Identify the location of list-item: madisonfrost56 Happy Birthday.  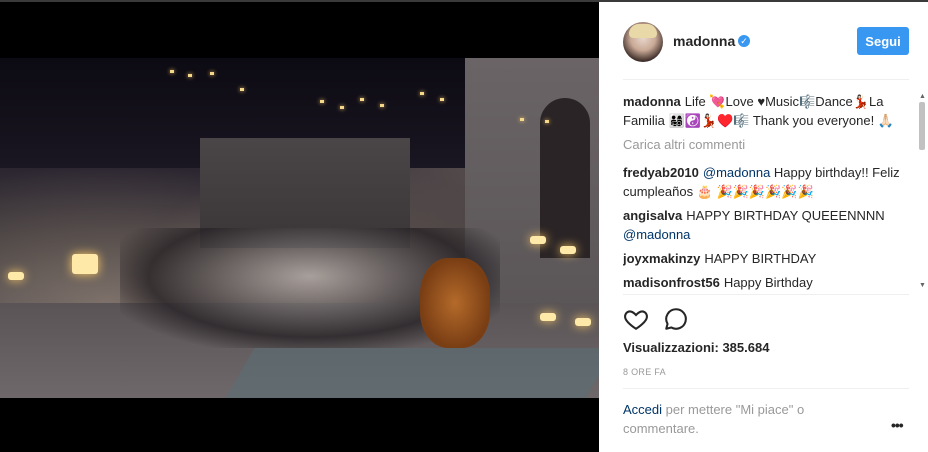
(763, 282).